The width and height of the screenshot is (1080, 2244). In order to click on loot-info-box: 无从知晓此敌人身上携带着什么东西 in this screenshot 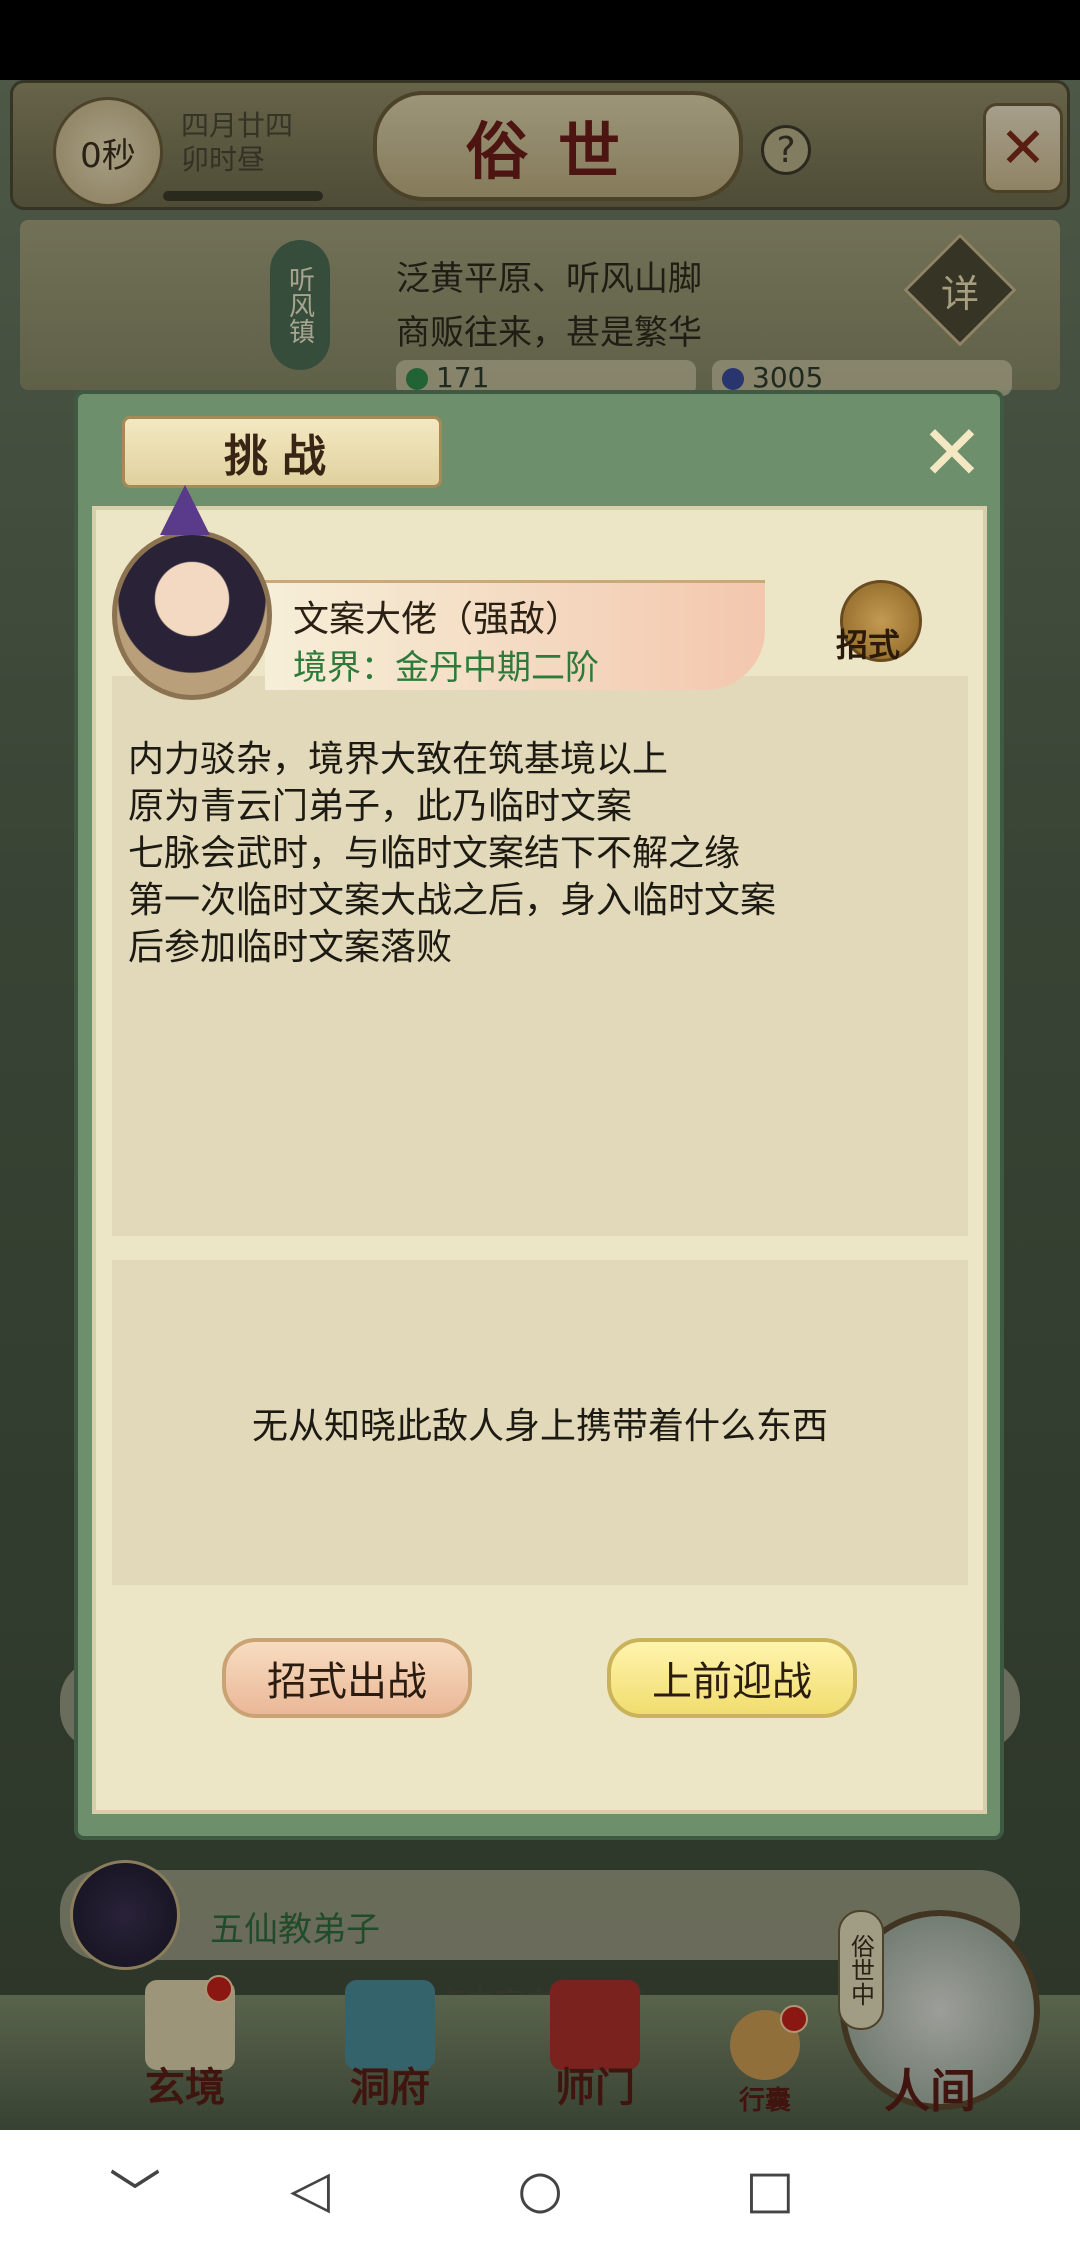, I will do `click(540, 1422)`.